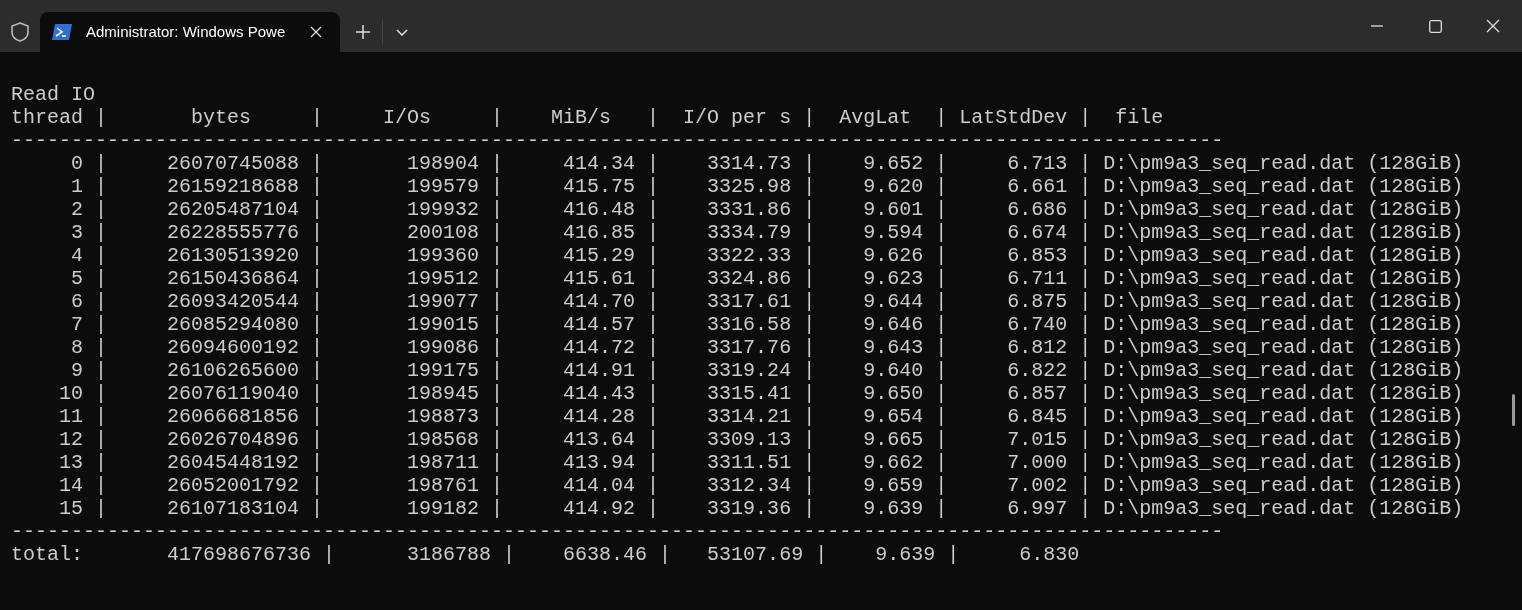  I want to click on terminal-line: 2 | 26205487104 | 199932 | 416.48 | 3331.86 | 9.601 | 6.686 | D:\pm9a3_seq_read.dat (128GiB), so click(767, 209).